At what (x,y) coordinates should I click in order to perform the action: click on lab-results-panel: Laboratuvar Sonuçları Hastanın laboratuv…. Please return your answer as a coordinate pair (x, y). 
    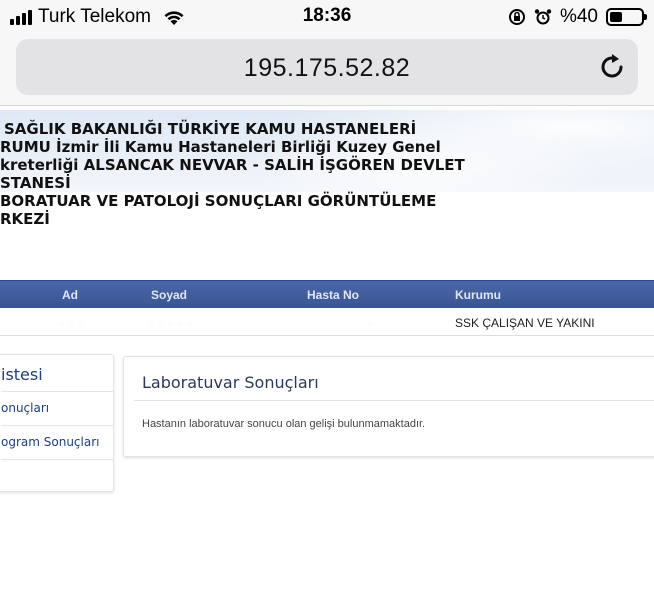
    Looking at the image, I should click on (388, 406).